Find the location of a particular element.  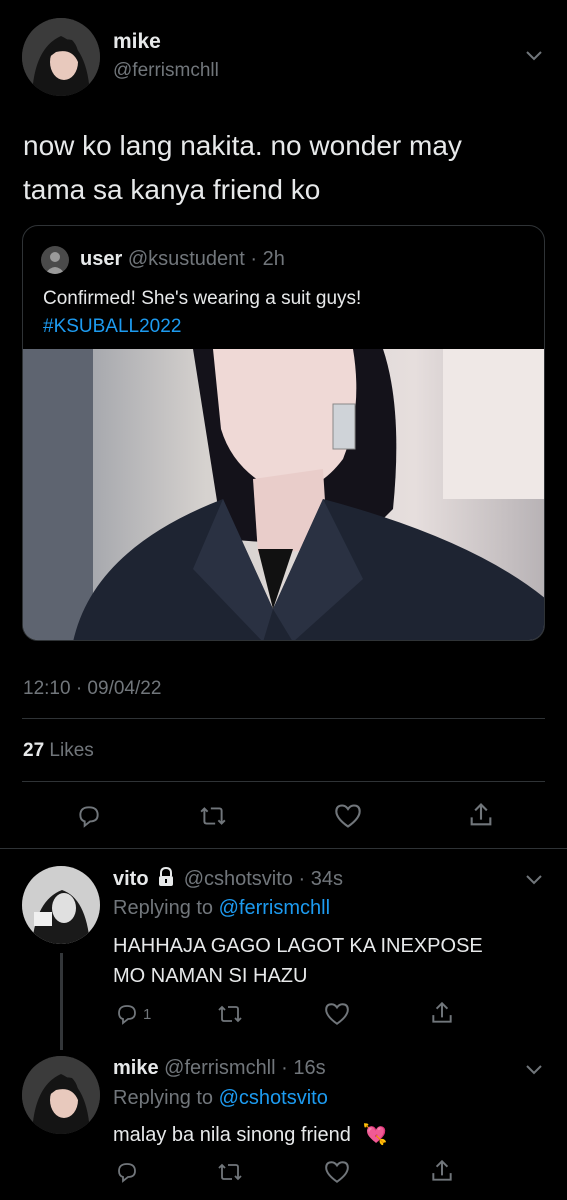

replying-to-handle: @ferrismchll is located at coordinates (274, 908).